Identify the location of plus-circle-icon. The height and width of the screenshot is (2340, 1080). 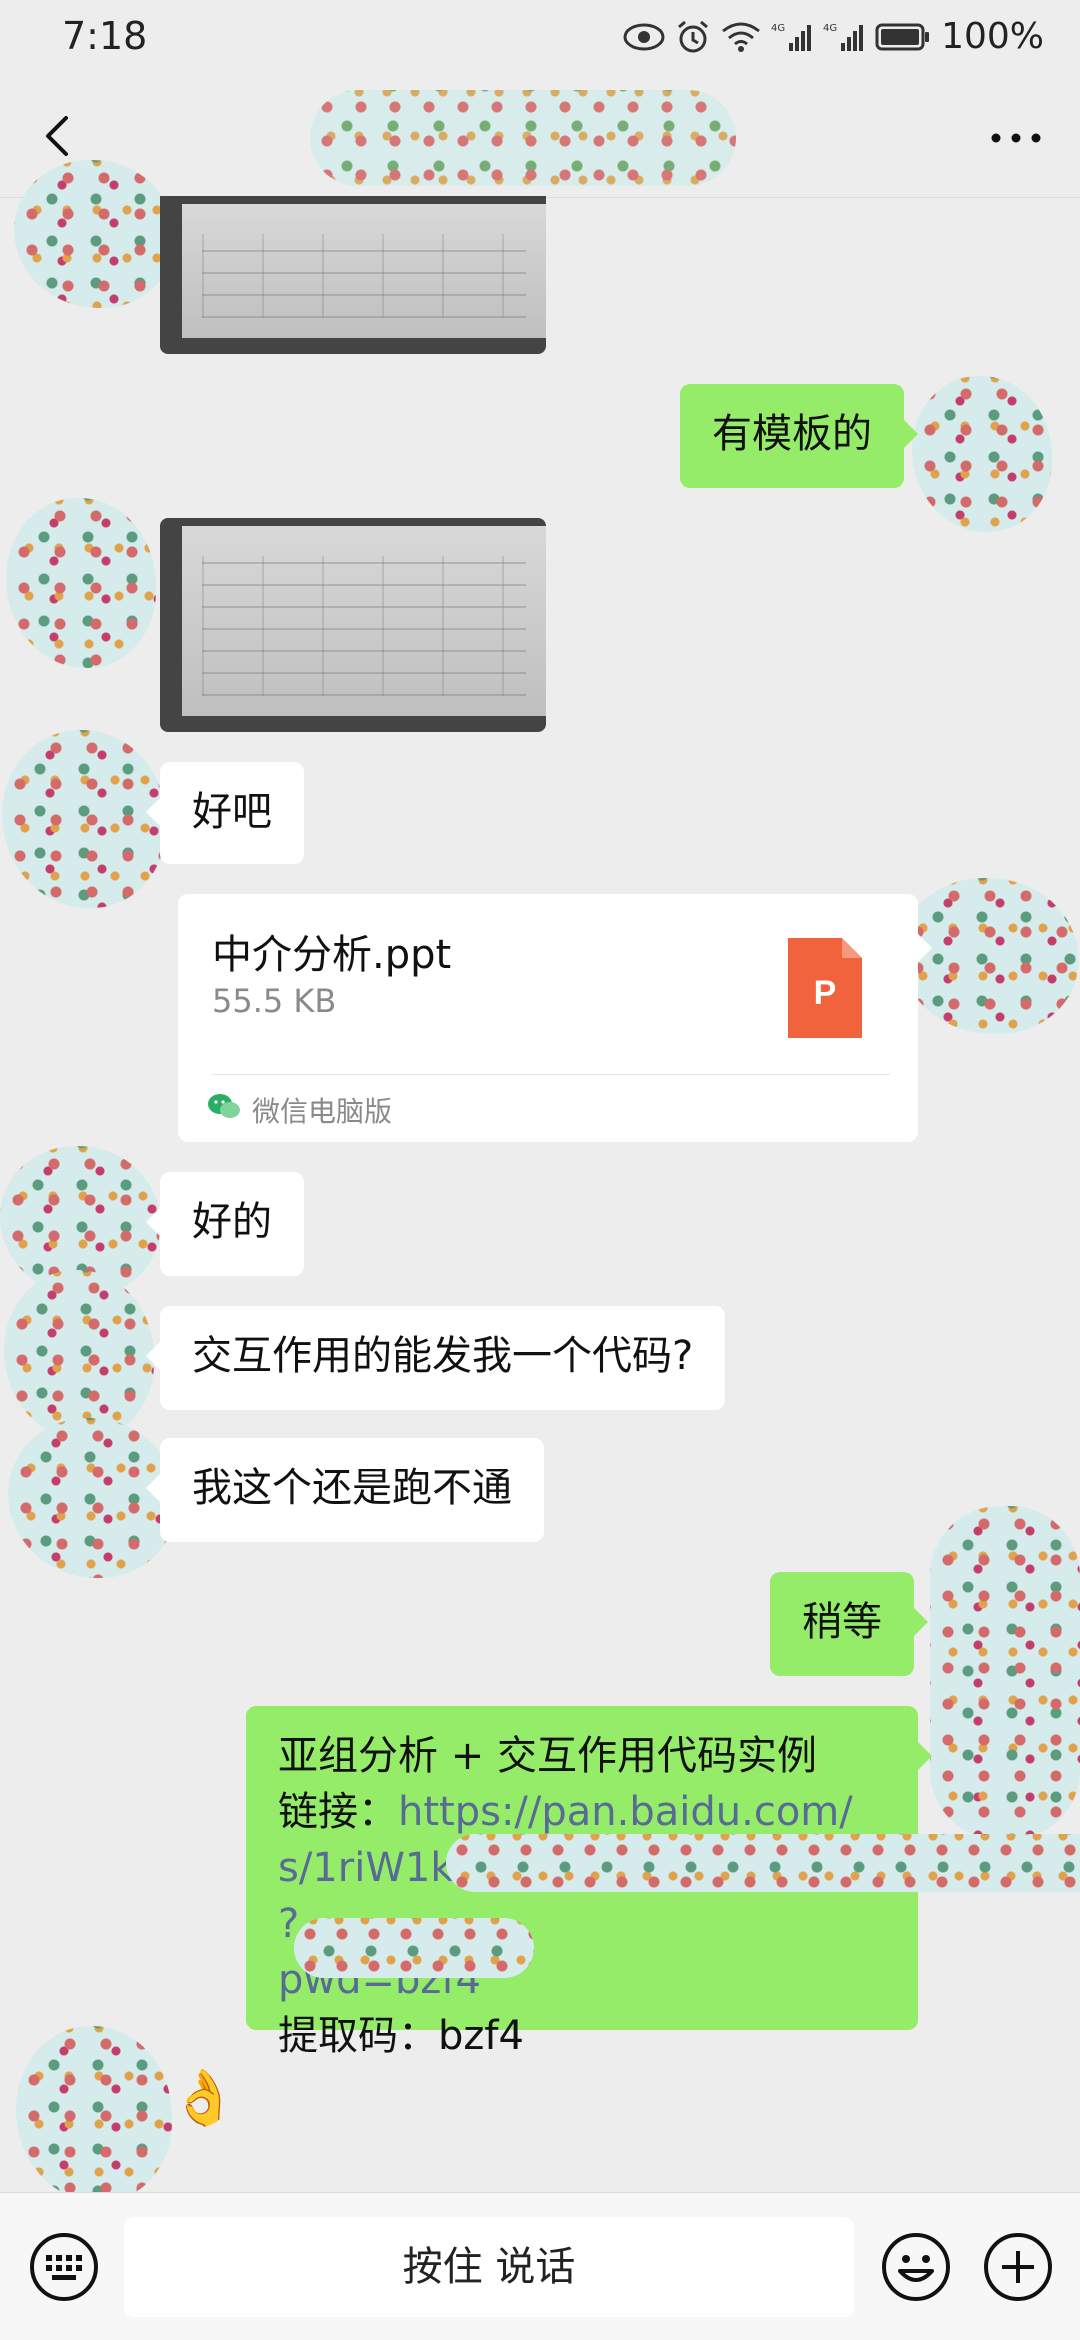
(1018, 2267).